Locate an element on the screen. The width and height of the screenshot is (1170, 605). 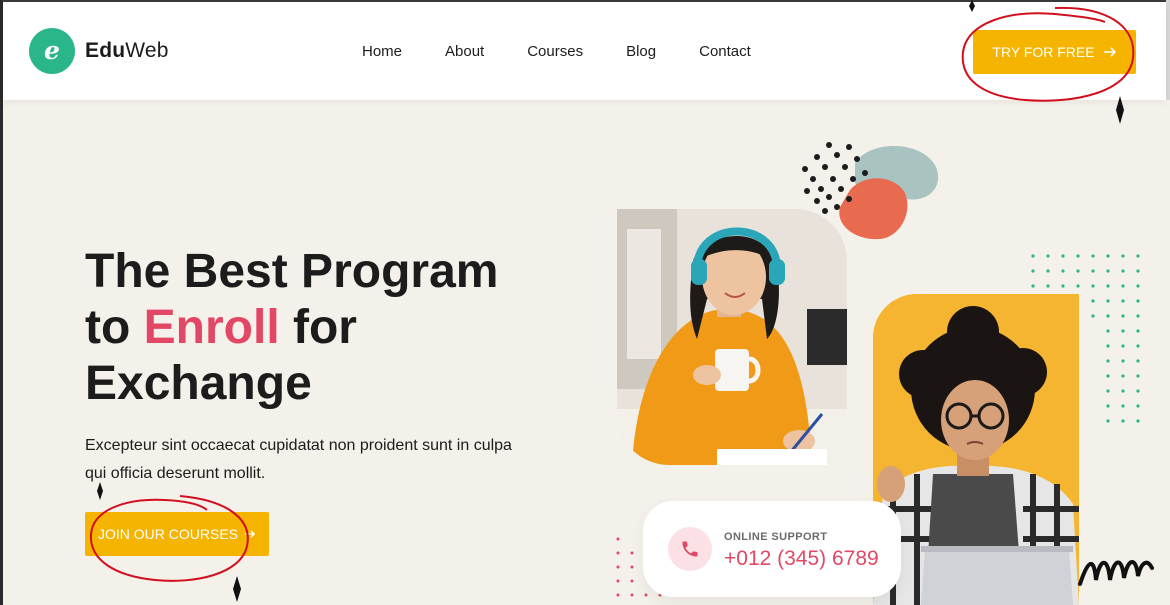
svg-text: e is located at coordinates (52, 50).